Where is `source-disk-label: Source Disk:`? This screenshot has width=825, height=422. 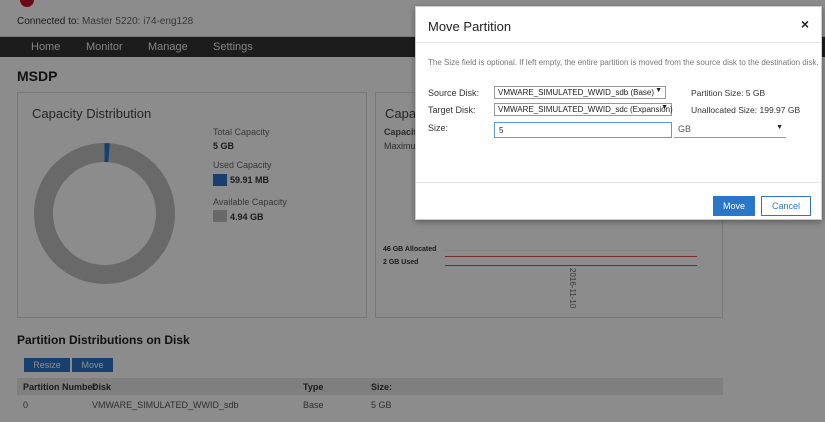 source-disk-label: Source Disk: is located at coordinates (454, 93).